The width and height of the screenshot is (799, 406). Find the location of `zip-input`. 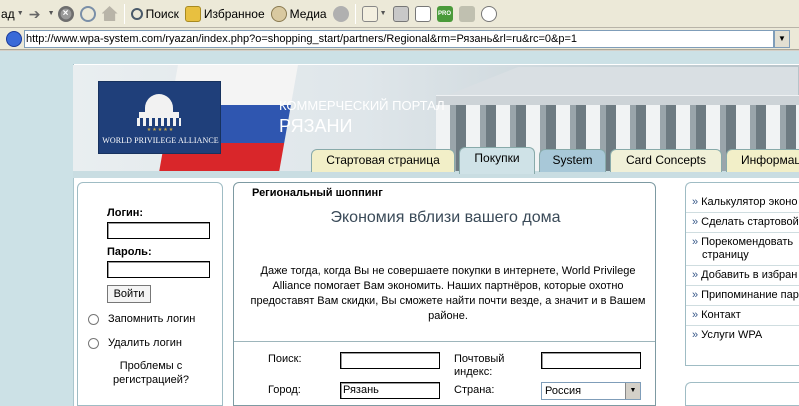

zip-input is located at coordinates (591, 360).